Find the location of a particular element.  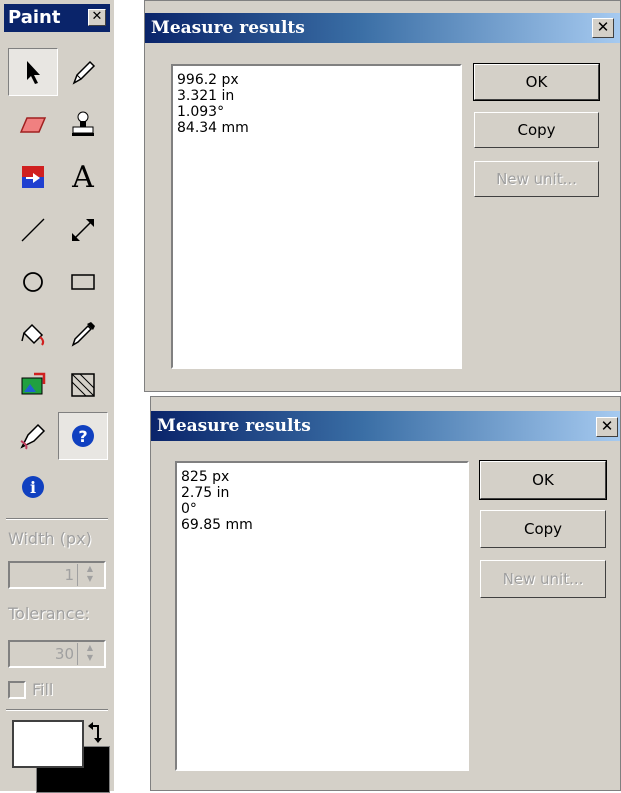

result-angle: 1.093° is located at coordinates (201, 112).